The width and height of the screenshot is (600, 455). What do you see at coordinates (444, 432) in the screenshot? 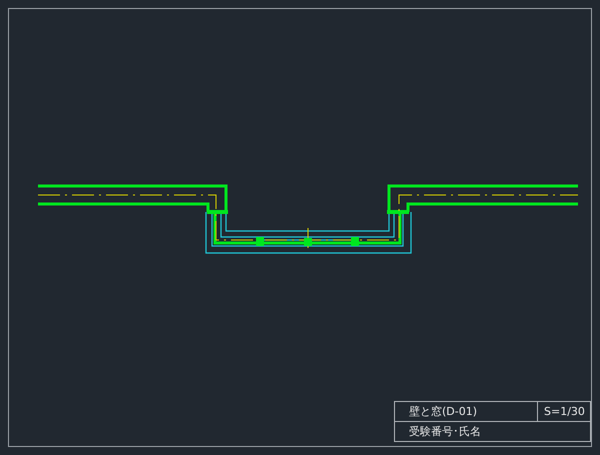
I see `candidate-name-label: 受験番号･氏名` at bounding box center [444, 432].